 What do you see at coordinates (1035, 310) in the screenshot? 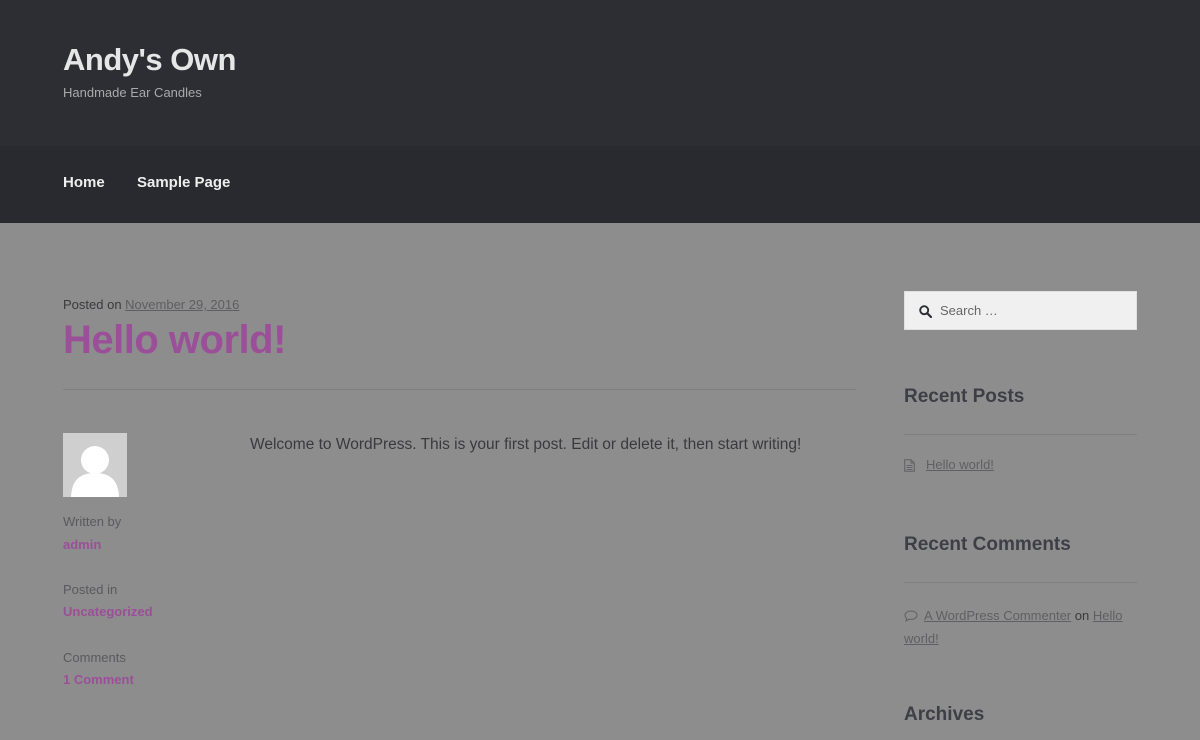
I see `search-input` at bounding box center [1035, 310].